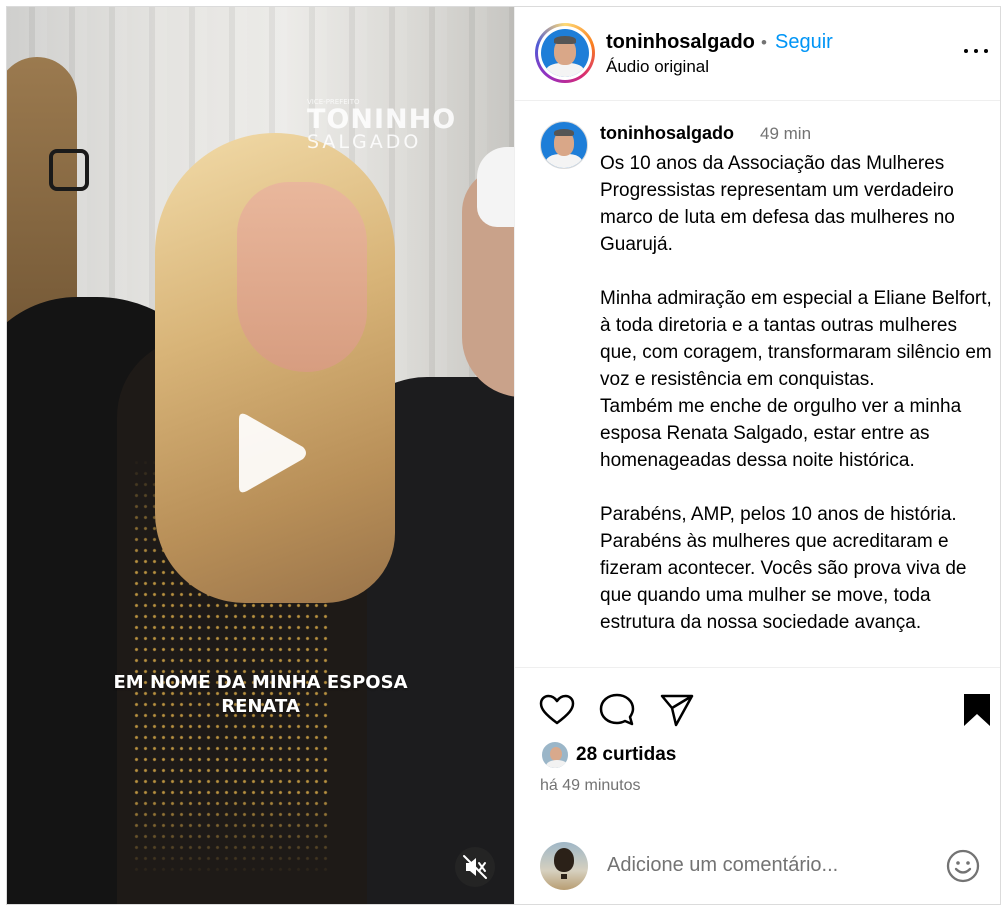 The image size is (1001, 907). I want to click on comment-icon, so click(617, 710).